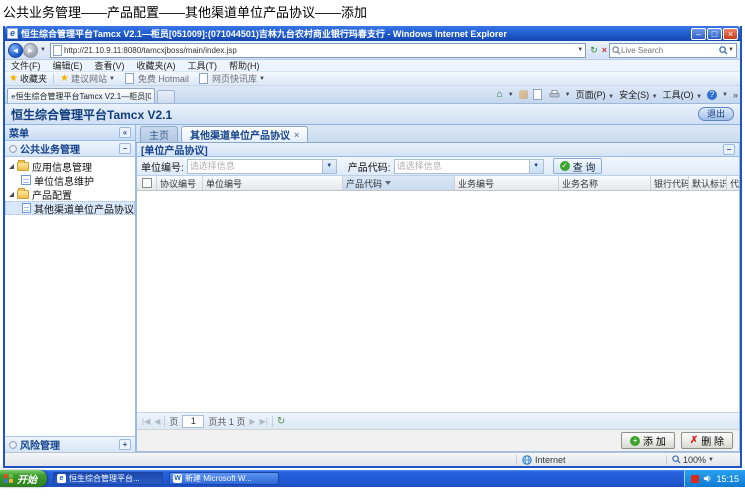 This screenshot has height=500, width=745. Describe the element at coordinates (714, 478) in the screenshot. I see `system-tray: 15:15` at that location.